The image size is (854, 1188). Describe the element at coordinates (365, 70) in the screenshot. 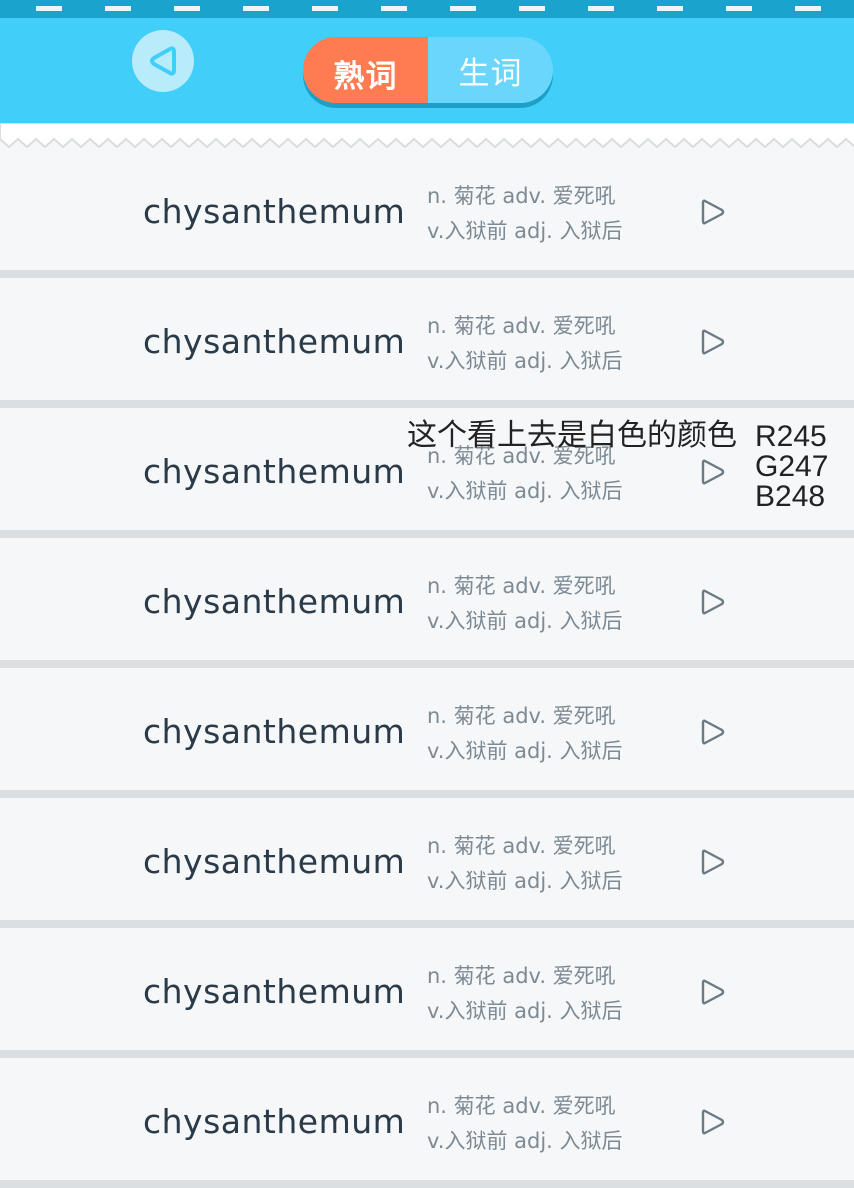

I see `tab-known-words: 熟词` at that location.